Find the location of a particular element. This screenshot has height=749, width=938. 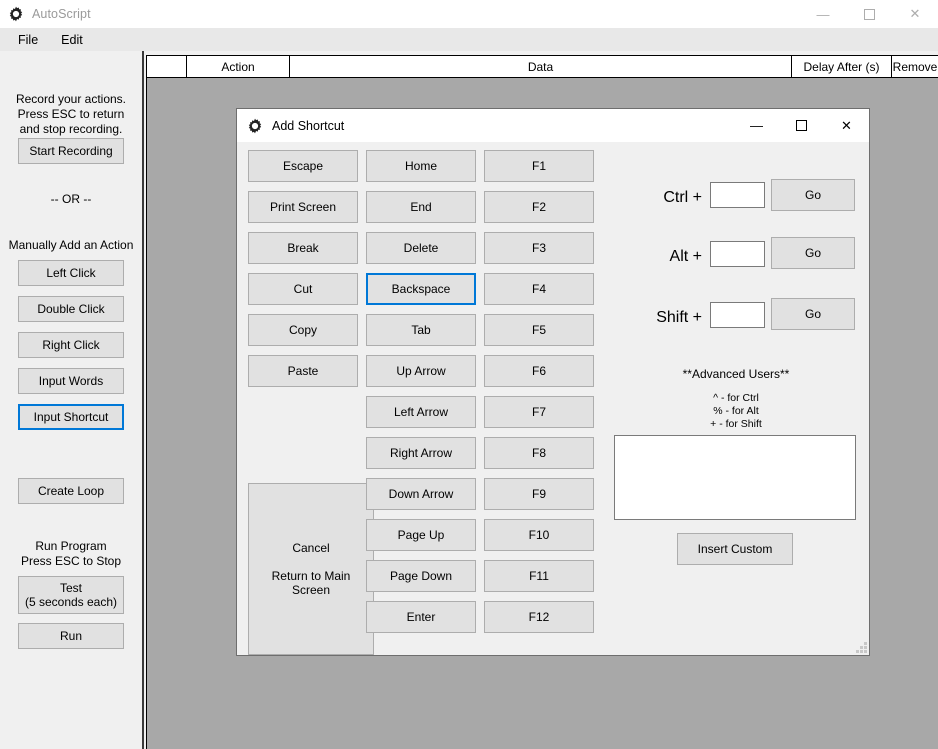

key-button-copy: Copy is located at coordinates (303, 330).